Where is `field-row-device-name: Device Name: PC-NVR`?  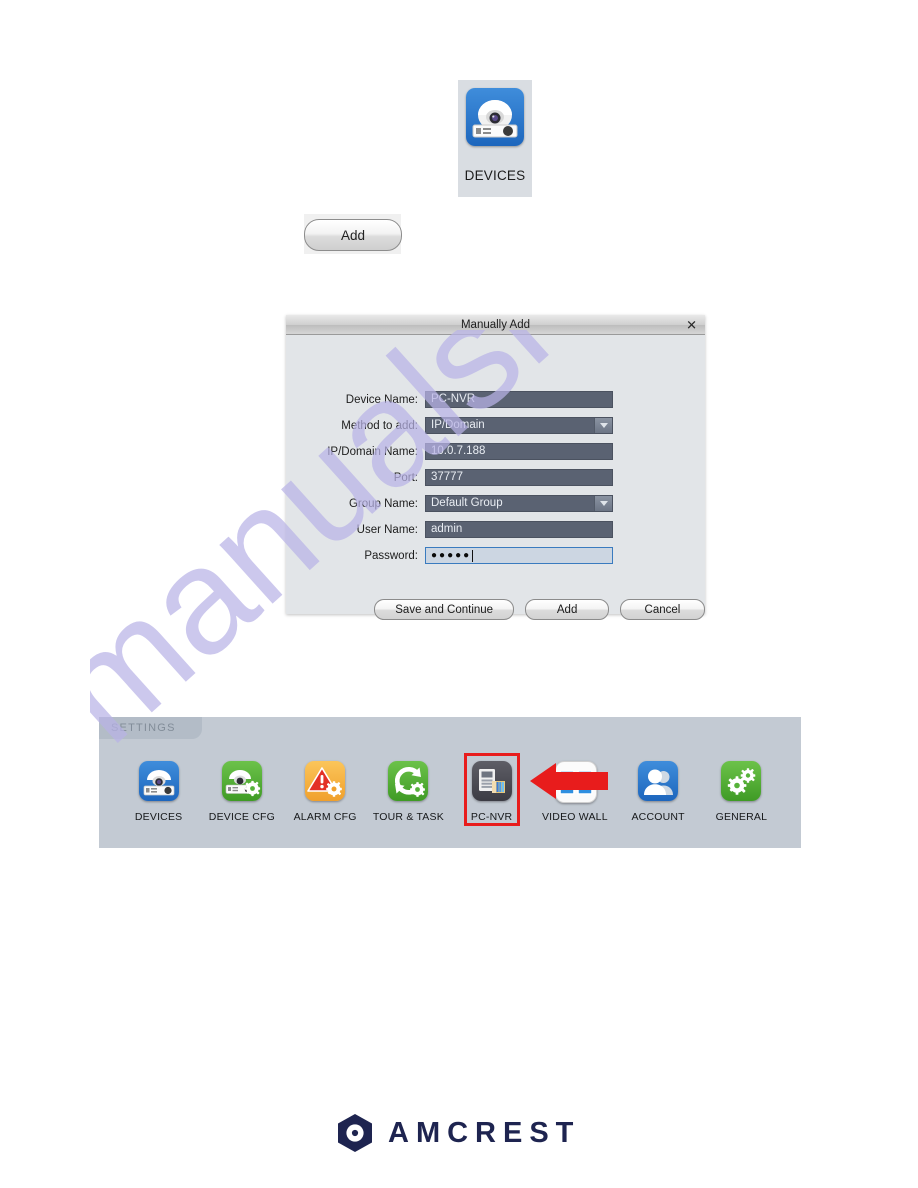 field-row-device-name: Device Name: PC-NVR is located at coordinates (495, 399).